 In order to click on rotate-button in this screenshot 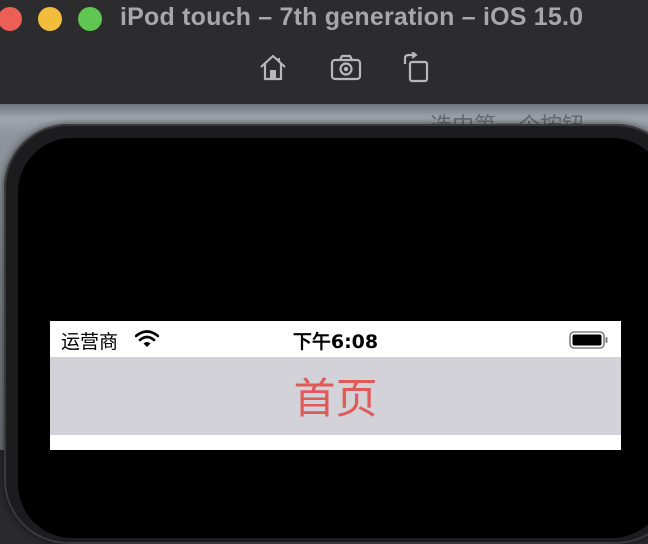, I will do `click(417, 67)`.